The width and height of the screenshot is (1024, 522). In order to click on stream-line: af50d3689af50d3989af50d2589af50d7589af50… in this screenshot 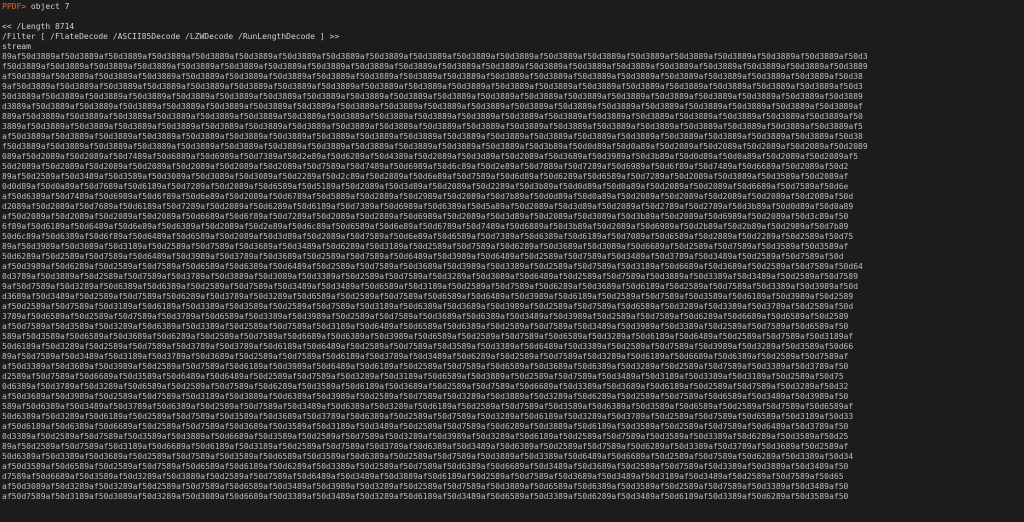, I will do `click(425, 396)`.